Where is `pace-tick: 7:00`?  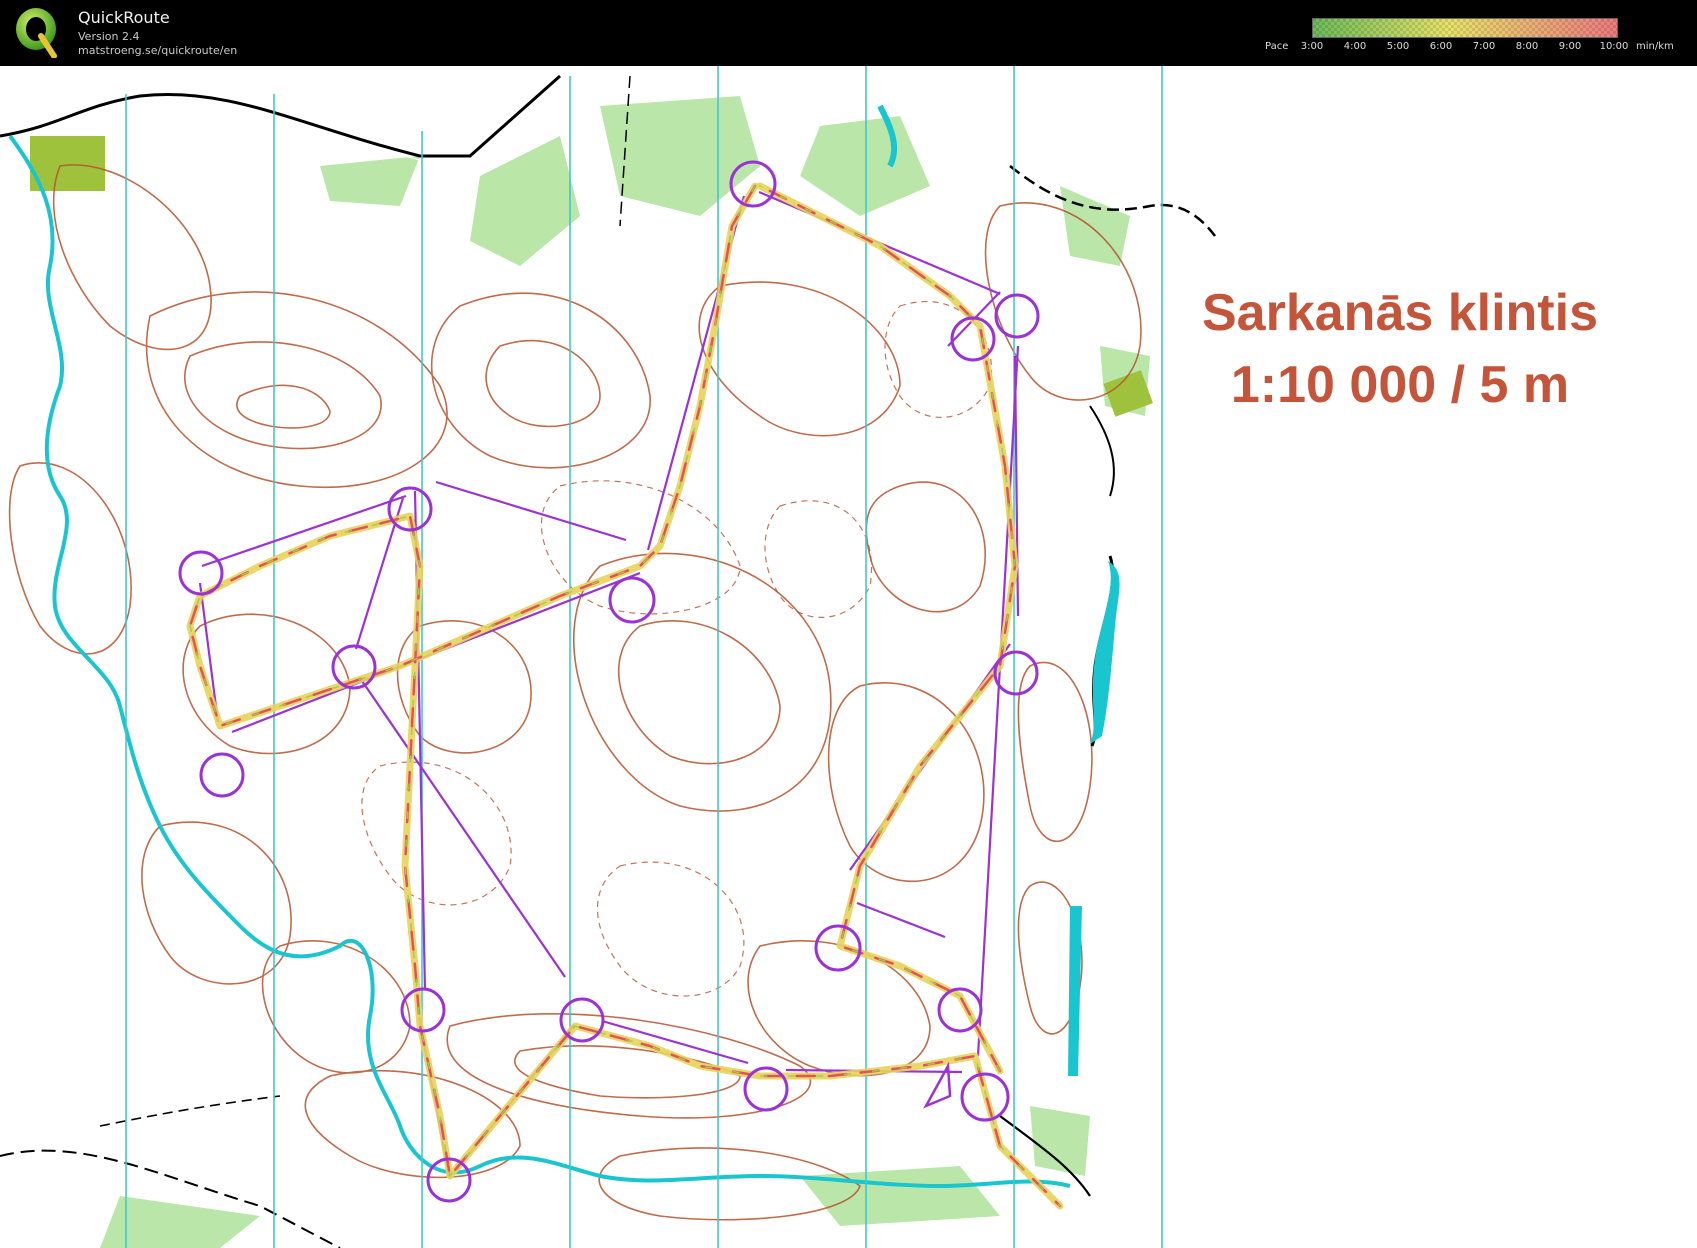 pace-tick: 7:00 is located at coordinates (1484, 46).